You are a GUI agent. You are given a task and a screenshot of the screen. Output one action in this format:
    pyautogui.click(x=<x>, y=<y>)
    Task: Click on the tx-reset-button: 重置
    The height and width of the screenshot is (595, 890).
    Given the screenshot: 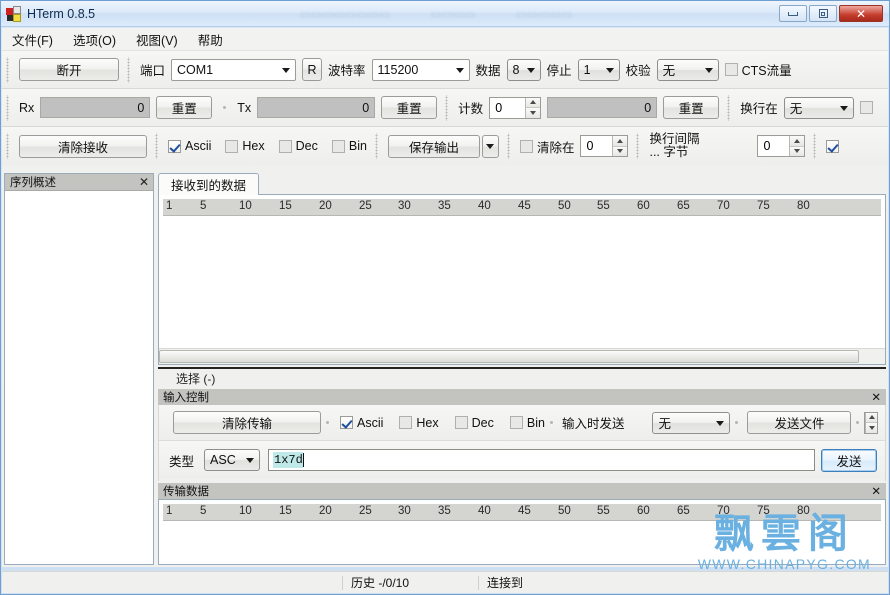 What is the action you would take?
    pyautogui.click(x=409, y=107)
    